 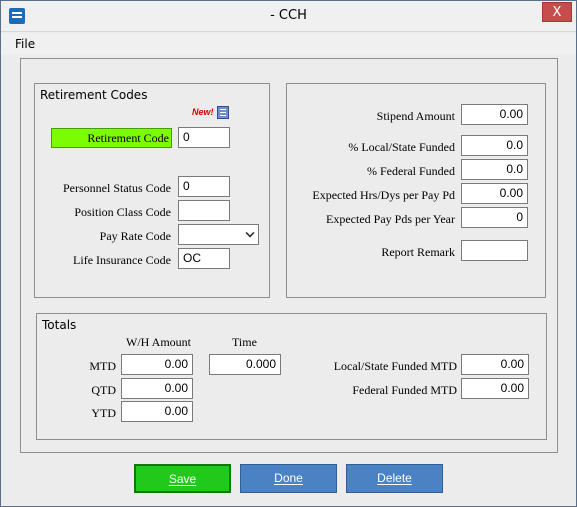 I want to click on ytd-amount-field: 0.00, so click(x=157, y=411).